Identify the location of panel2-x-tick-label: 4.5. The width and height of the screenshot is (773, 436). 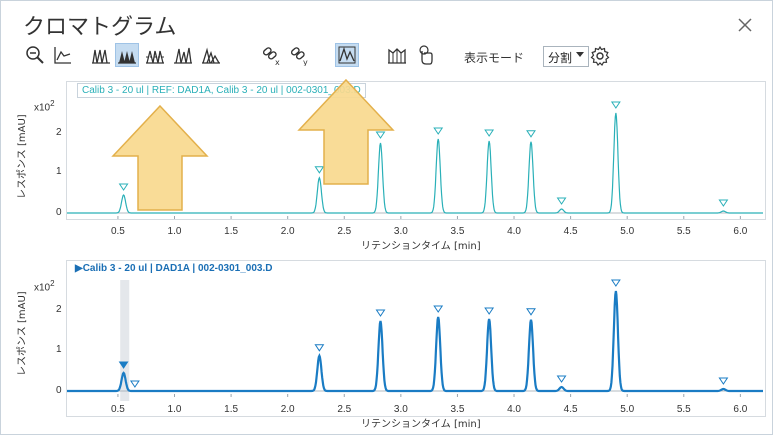
(571, 409).